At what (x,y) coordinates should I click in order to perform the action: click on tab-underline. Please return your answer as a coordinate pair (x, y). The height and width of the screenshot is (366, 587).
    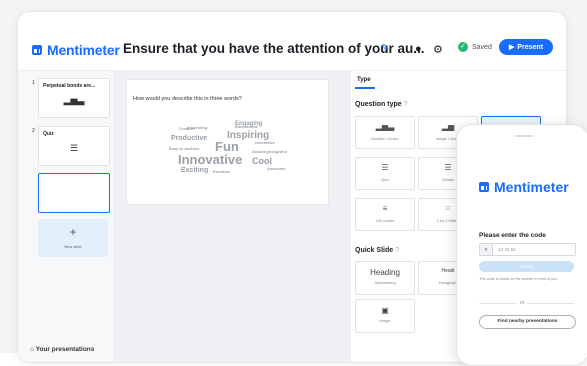
    Looking at the image, I should click on (365, 88).